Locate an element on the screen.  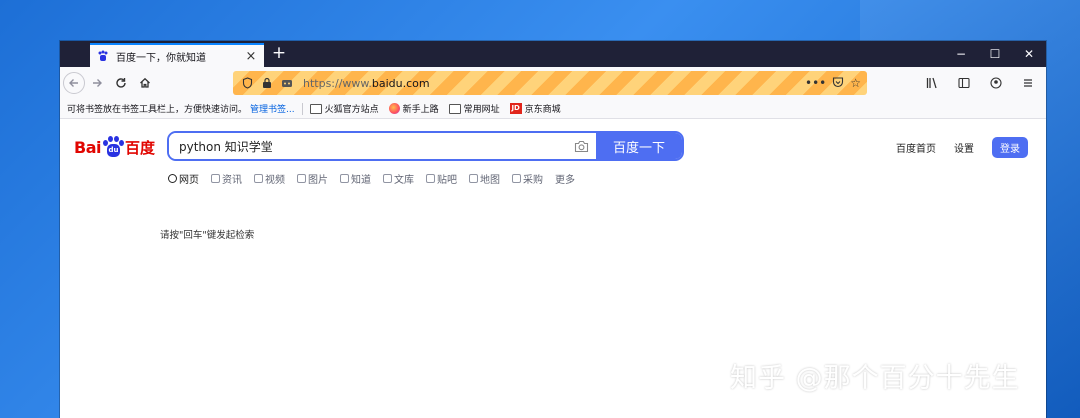
tab-label: 更多 is located at coordinates (565, 180).